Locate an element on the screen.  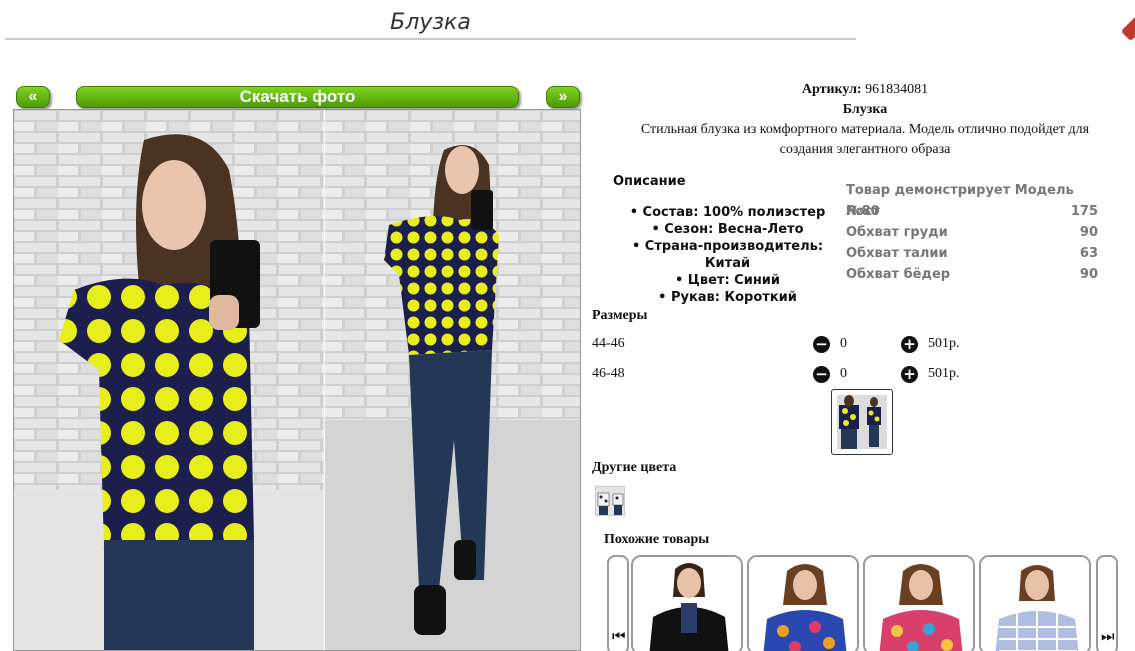
article-line: Артикул: 961834081 is located at coordinates (865, 90).